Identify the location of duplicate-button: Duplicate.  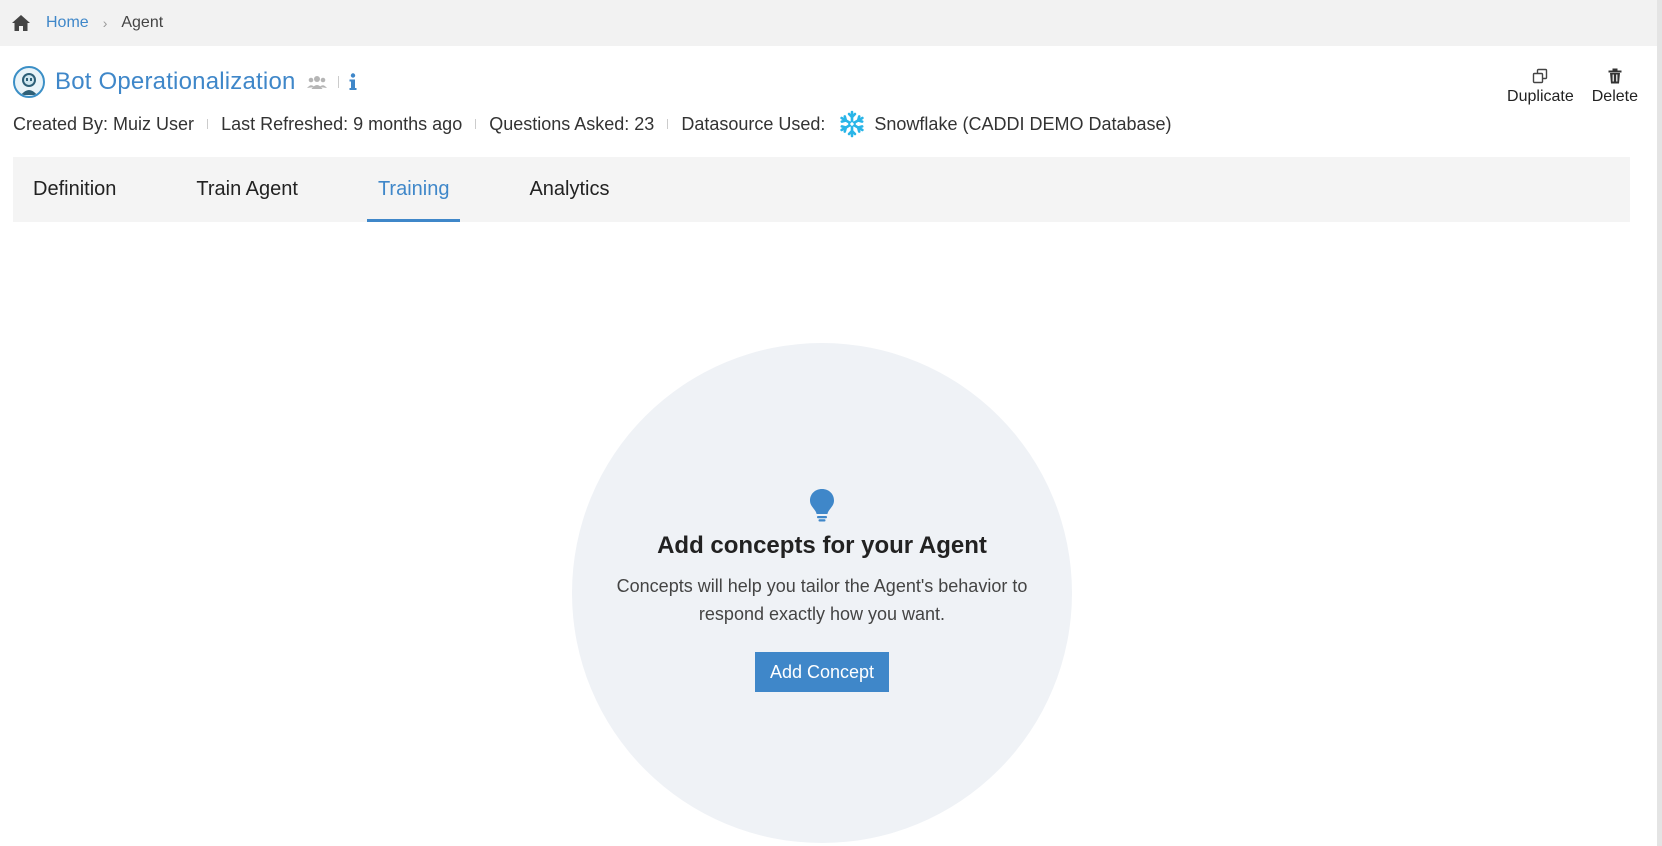
(1540, 86).